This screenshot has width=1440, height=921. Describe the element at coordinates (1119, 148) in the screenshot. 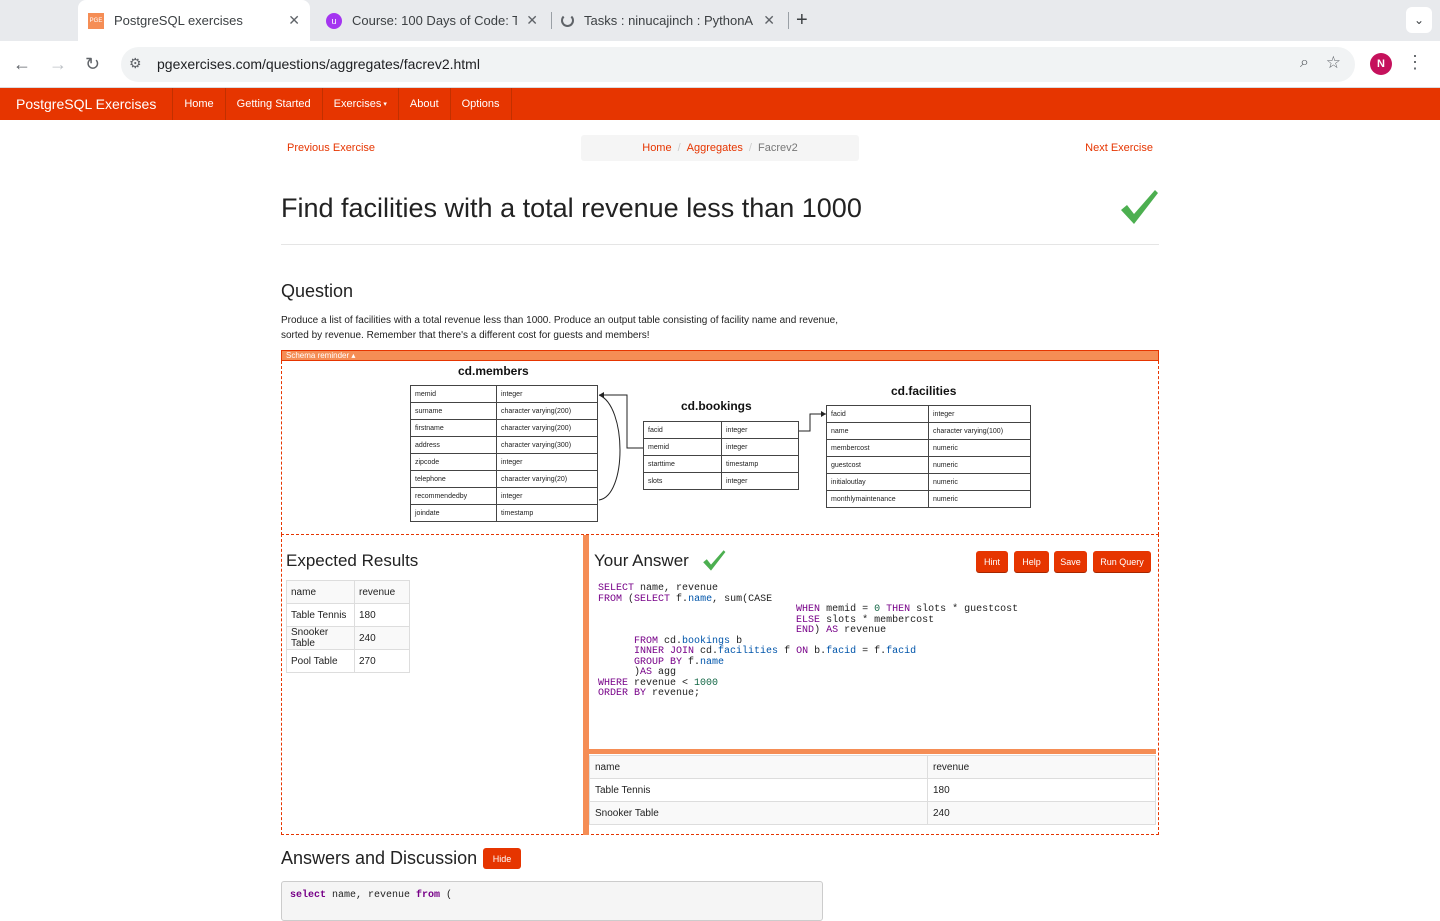

I see `next-exercise-link: Next Exercise` at that location.